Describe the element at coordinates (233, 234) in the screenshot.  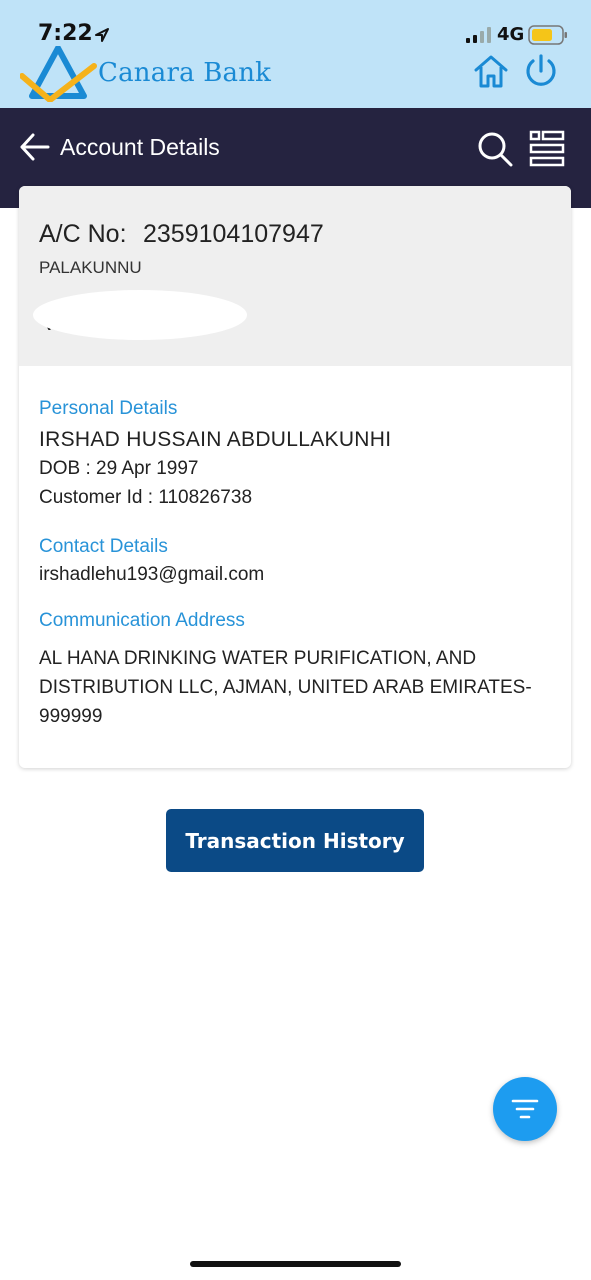
I see `account-number: 2359104107947` at that location.